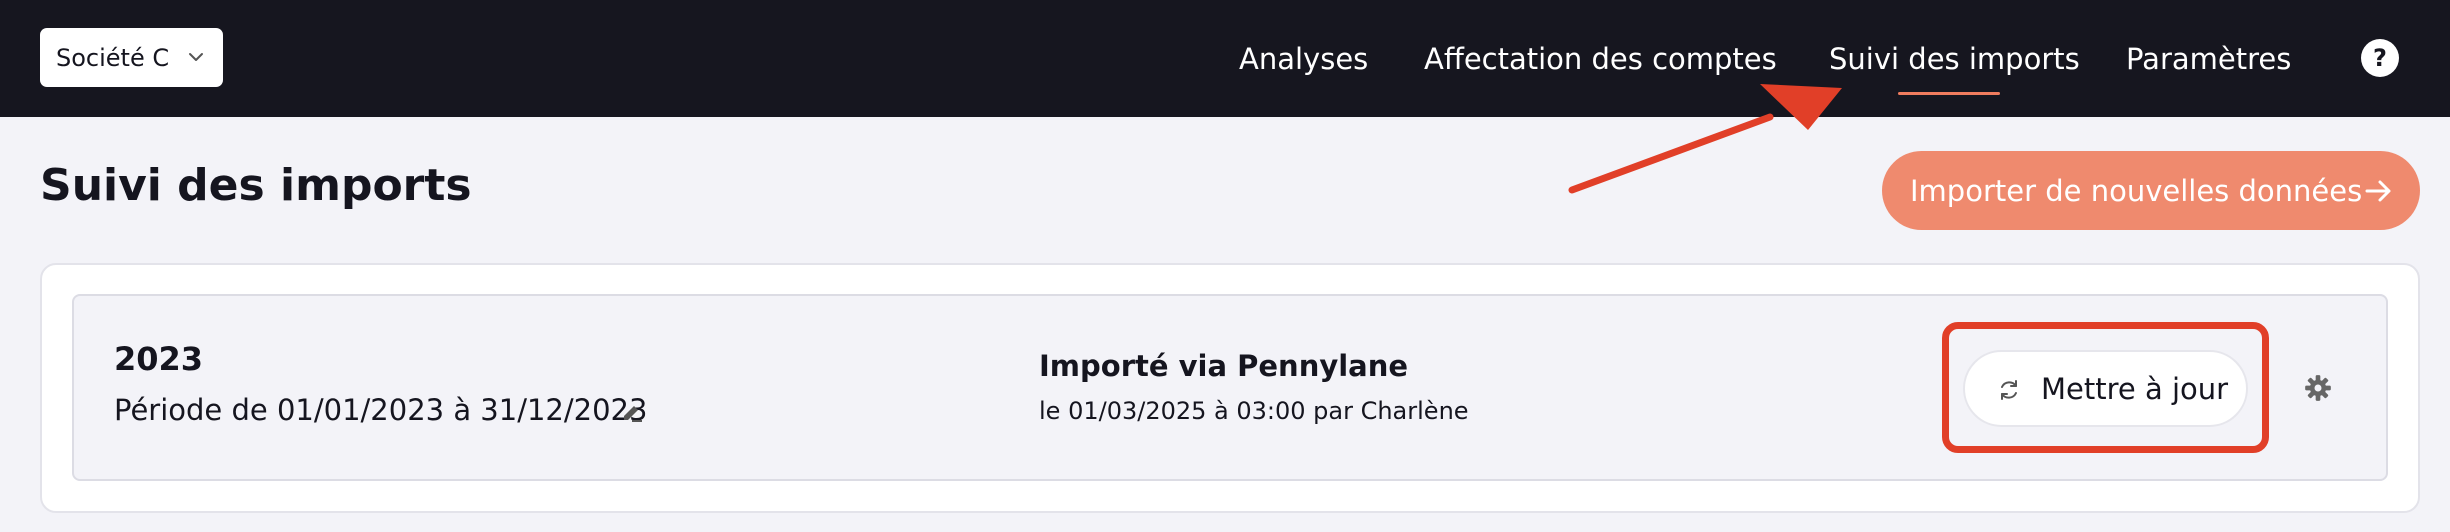  I want to click on gear-icon, so click(2318, 388).